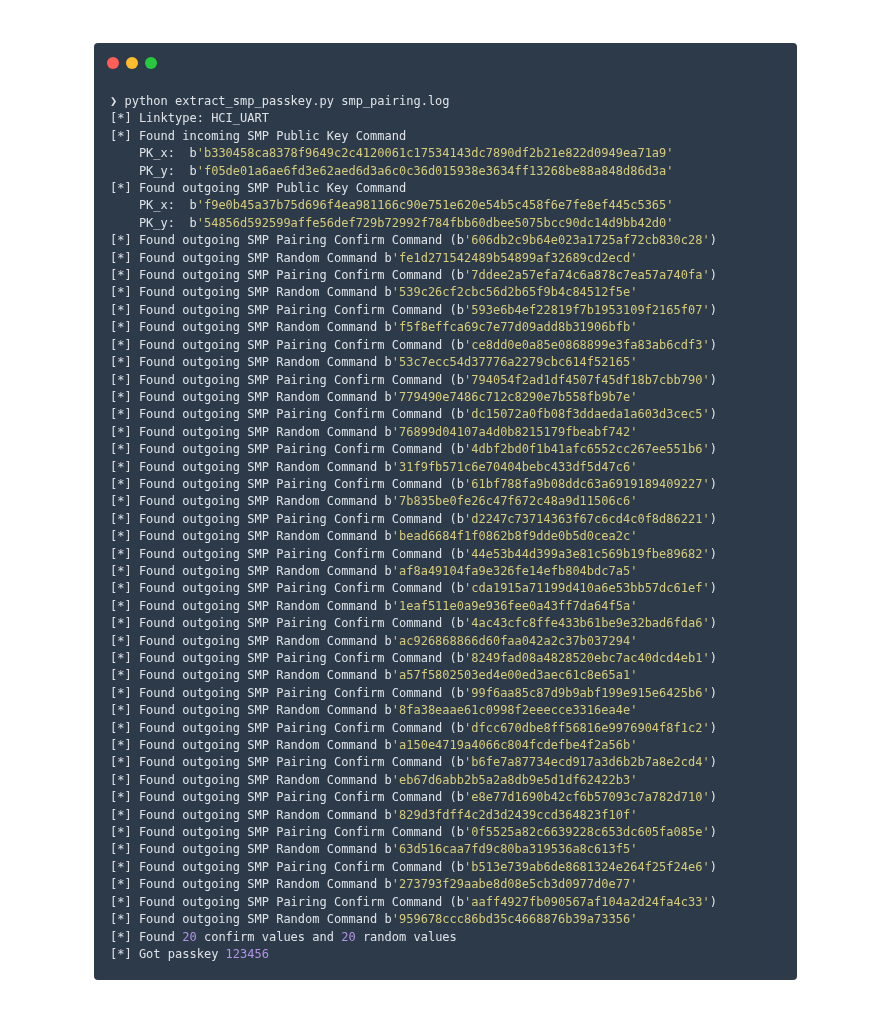 Image resolution: width=891 pixels, height=1024 pixels. Describe the element at coordinates (374, 606) in the screenshot. I see `output-line: [*] Found outgoing SMP Random Command b'1eaf511e0a9e936fee0a43ff7da64f5a'` at that location.